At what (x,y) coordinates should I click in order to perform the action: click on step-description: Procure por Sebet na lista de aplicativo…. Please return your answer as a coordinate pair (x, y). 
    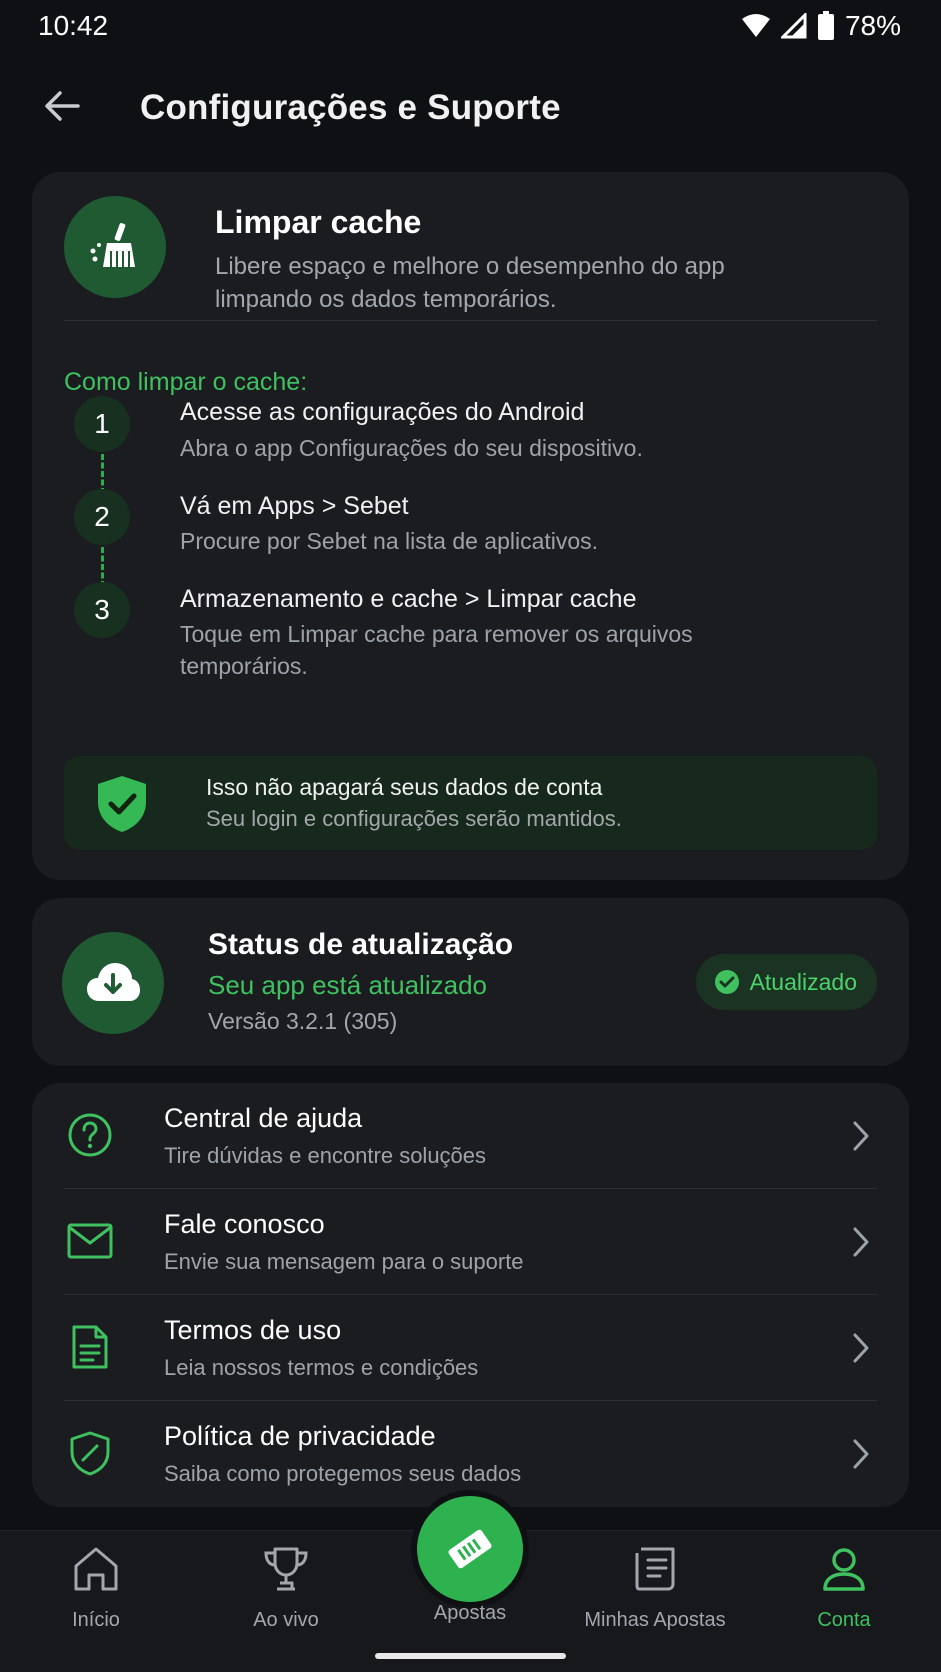
    Looking at the image, I should click on (389, 541).